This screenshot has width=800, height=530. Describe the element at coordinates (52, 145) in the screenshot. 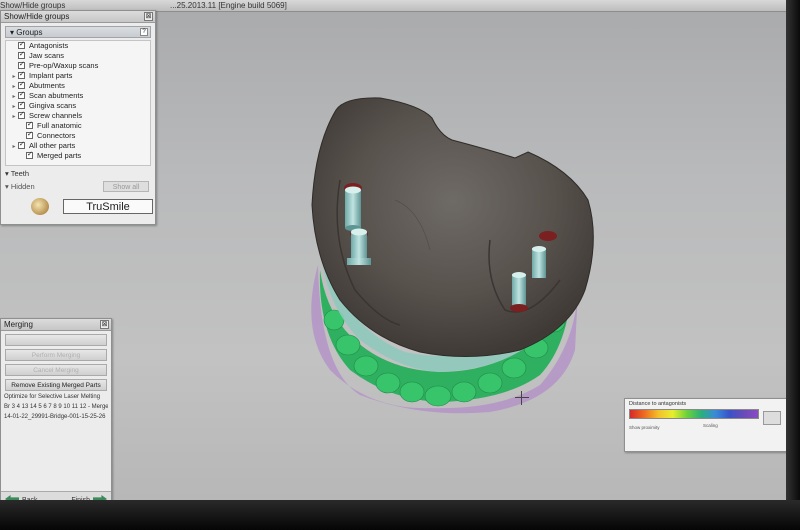

I see `group-label: All other parts` at that location.